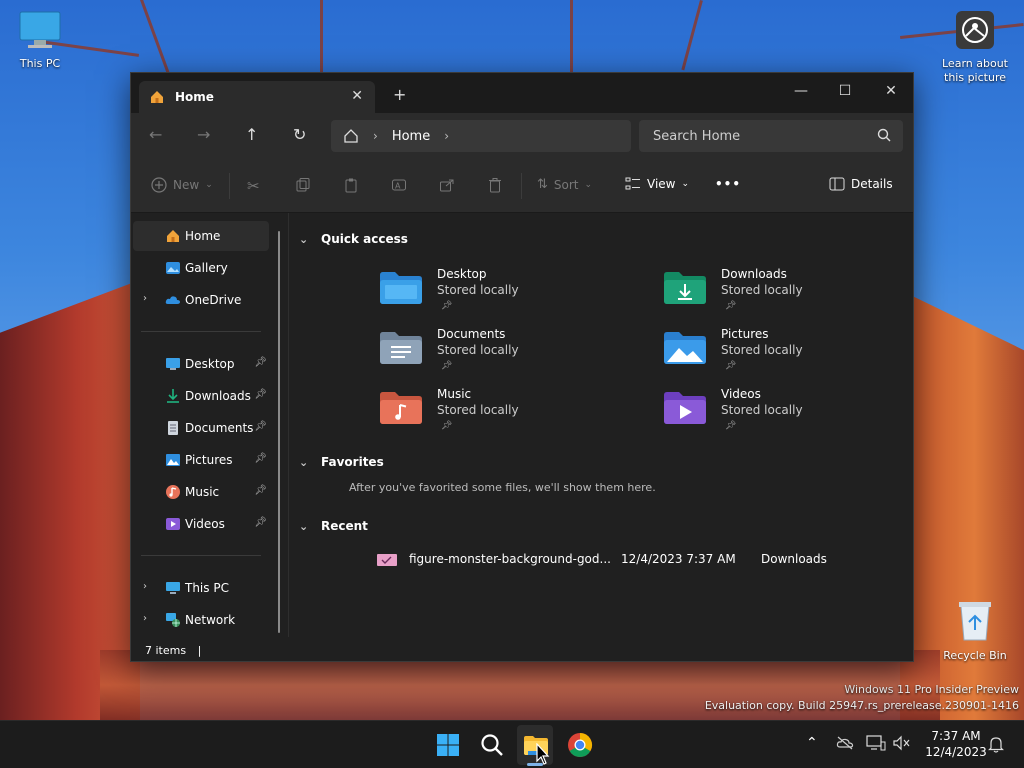 This screenshot has height=768, width=1024. I want to click on sidebar-item-pictures: Pictures 📌︎, so click(201, 460).